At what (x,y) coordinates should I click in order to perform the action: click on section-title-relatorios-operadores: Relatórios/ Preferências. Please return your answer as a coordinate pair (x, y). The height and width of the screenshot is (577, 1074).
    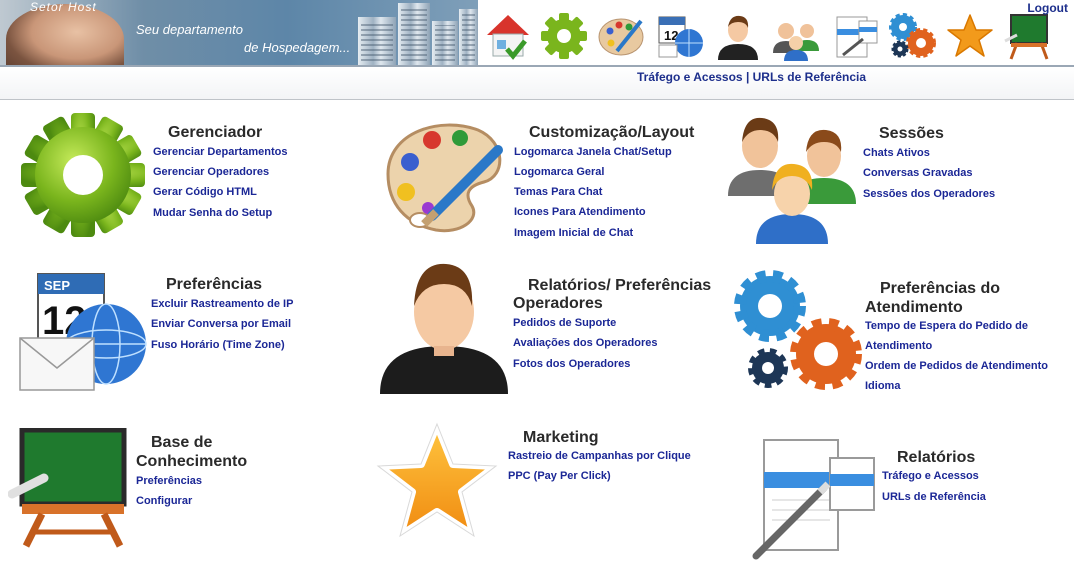
    Looking at the image, I should click on (620, 285).